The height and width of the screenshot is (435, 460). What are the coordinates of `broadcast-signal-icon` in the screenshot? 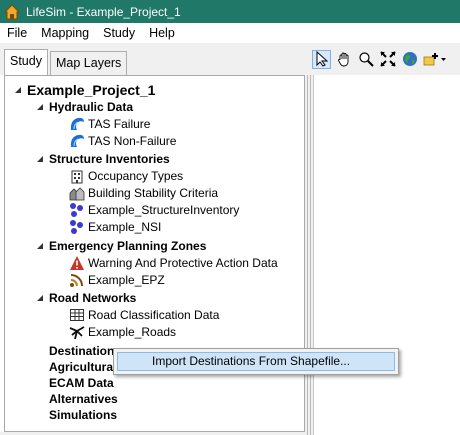 It's located at (77, 280).